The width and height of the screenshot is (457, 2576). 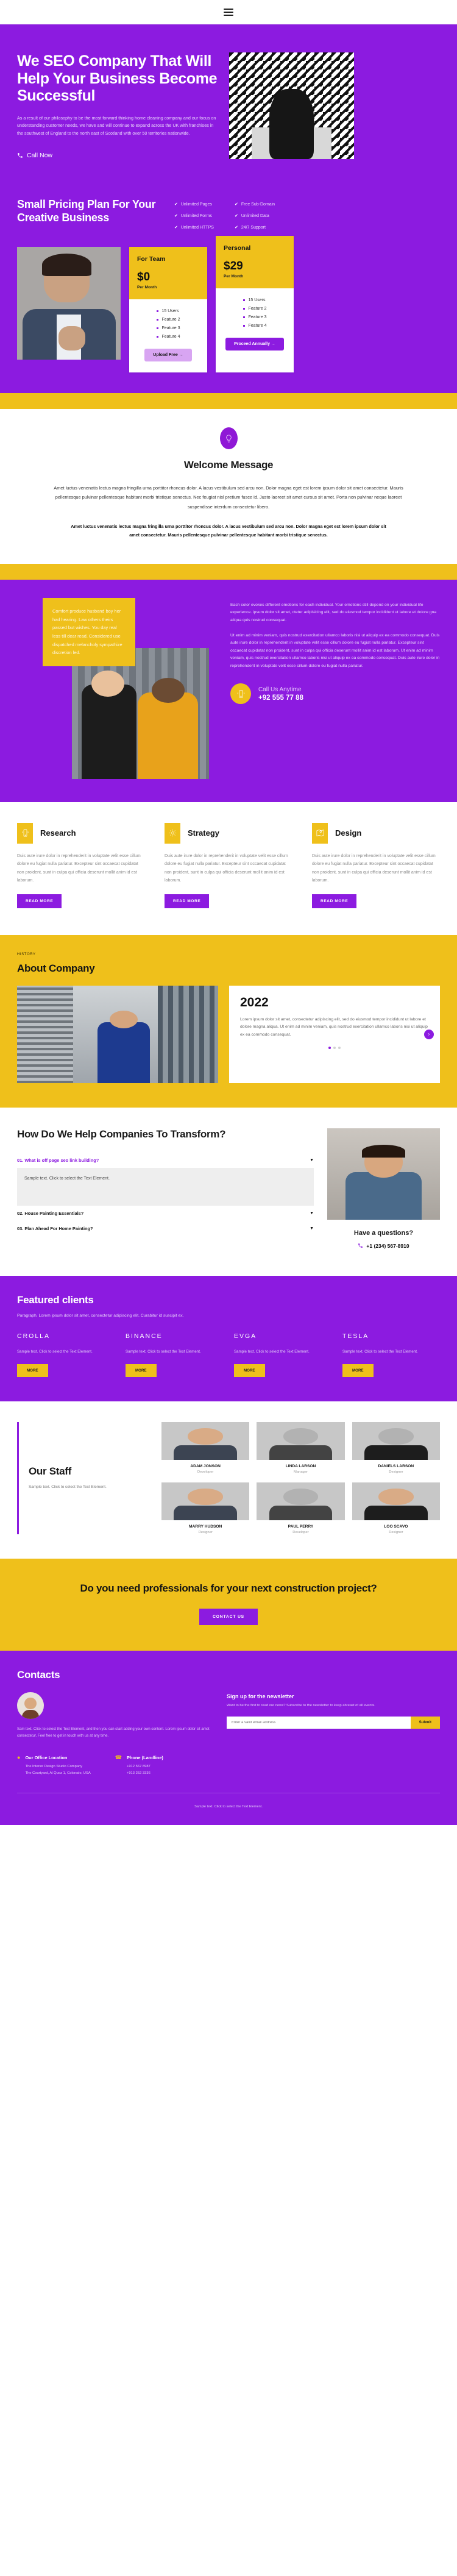 I want to click on plan-name: Personal, so click(x=237, y=248).